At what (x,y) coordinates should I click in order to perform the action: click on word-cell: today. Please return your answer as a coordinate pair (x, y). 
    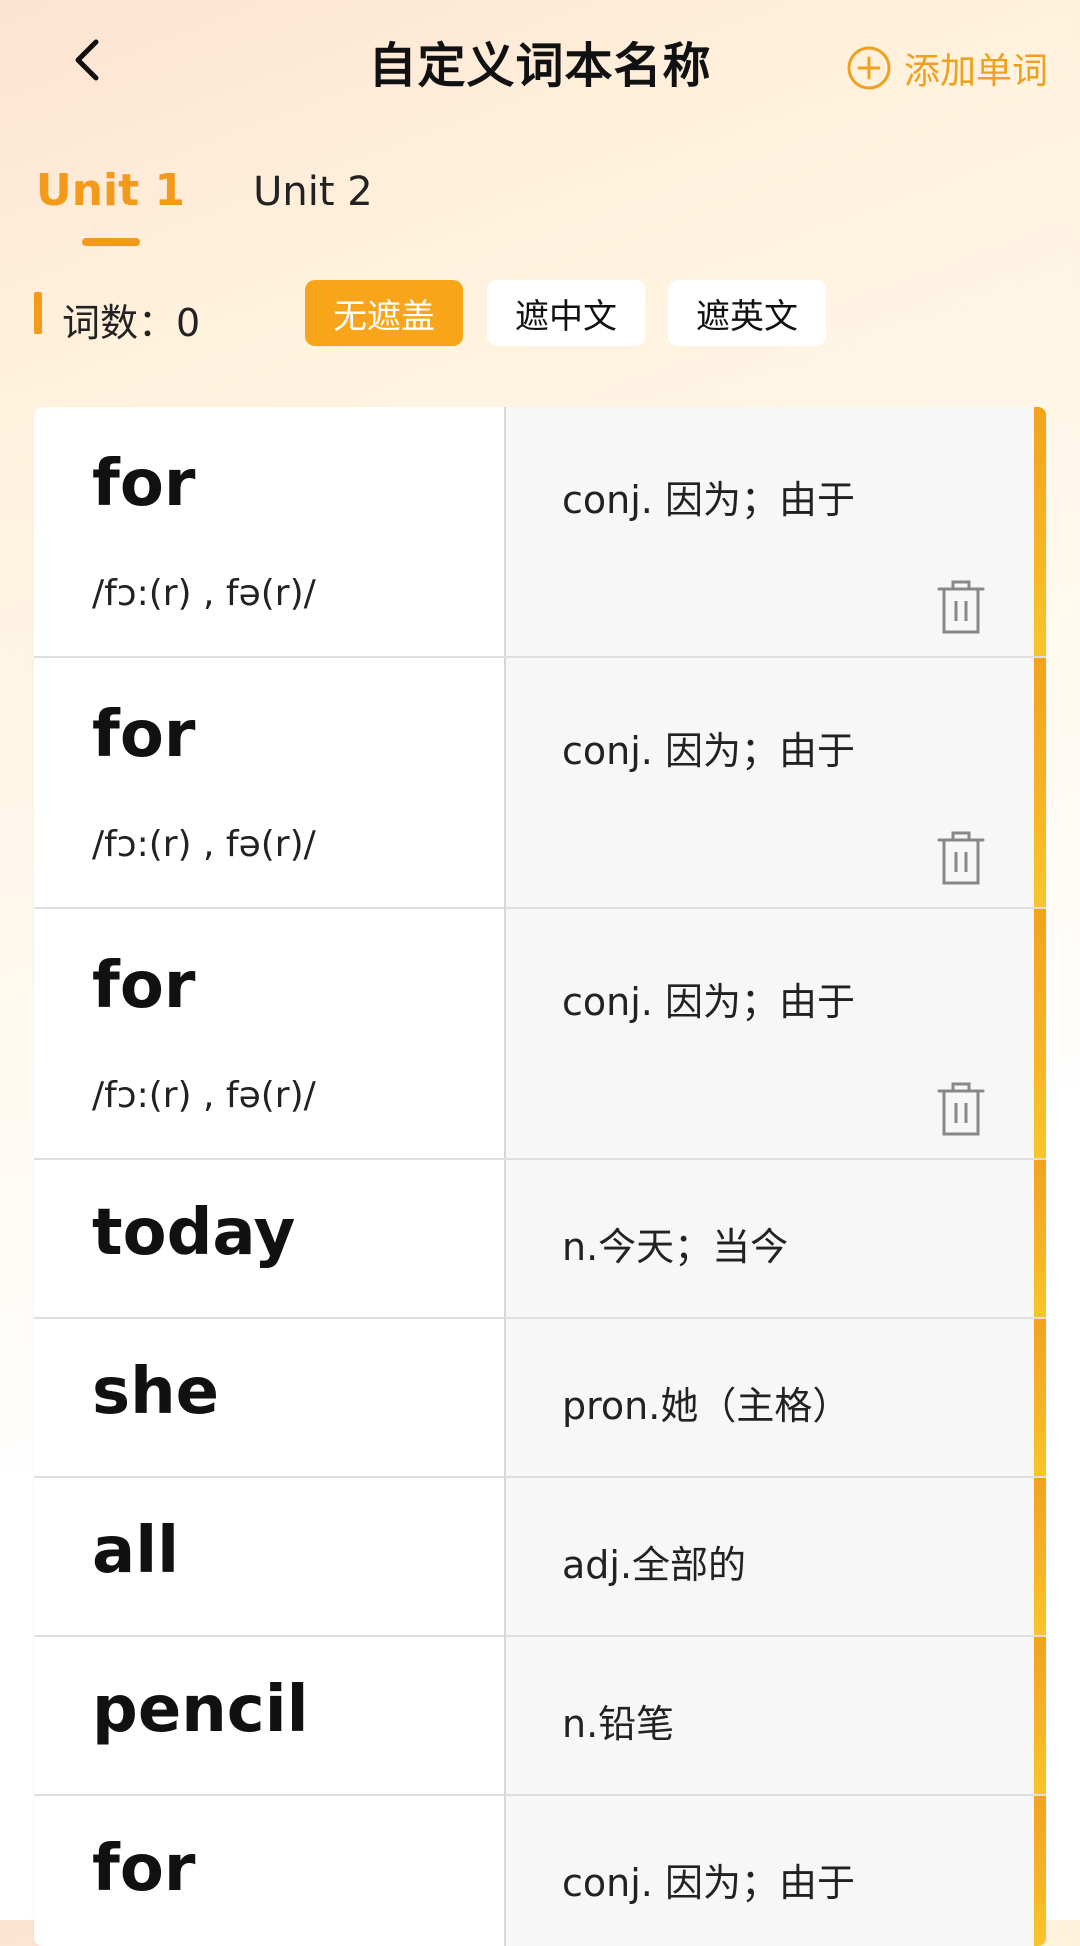
    Looking at the image, I should click on (270, 1238).